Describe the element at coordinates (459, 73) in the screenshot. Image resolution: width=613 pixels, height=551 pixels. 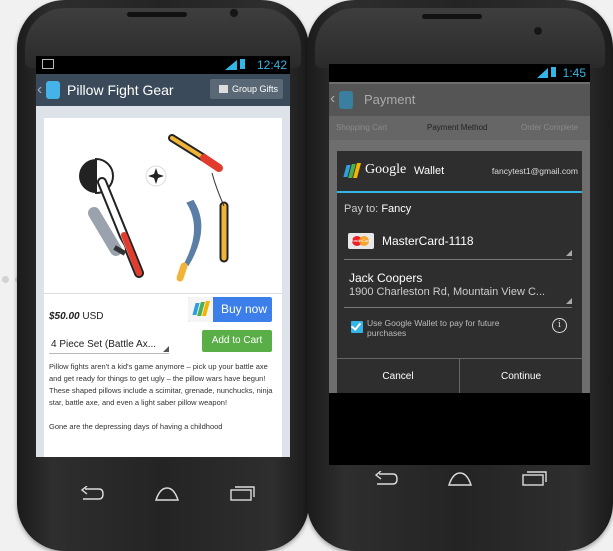
I see `status-bar: 1:45` at that location.